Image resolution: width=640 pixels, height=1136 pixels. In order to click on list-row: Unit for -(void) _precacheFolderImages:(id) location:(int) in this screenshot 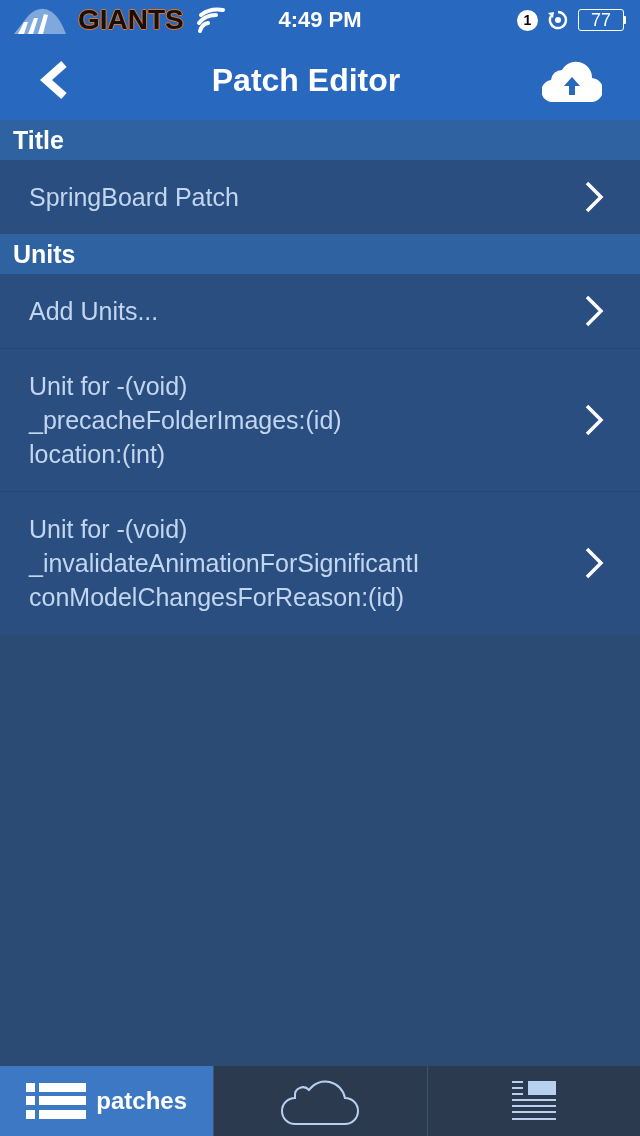, I will do `click(320, 420)`.